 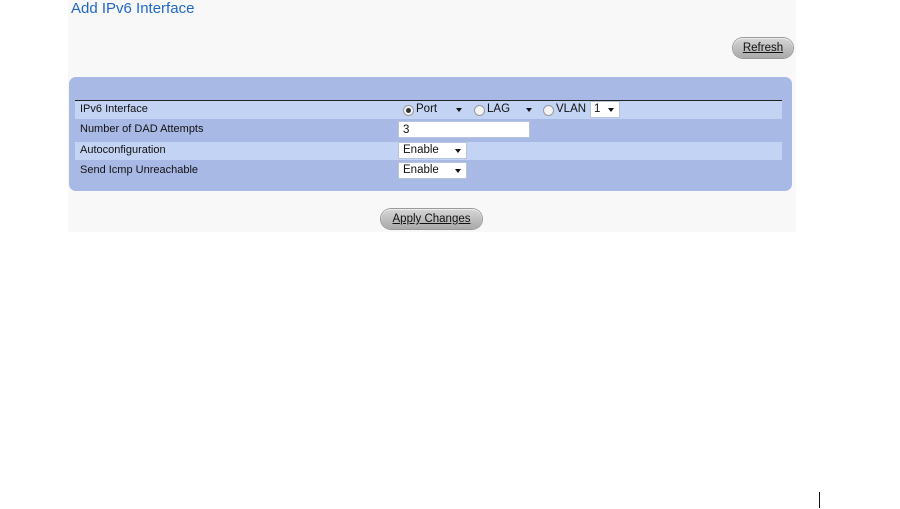 I want to click on vlan-select: 1, so click(x=605, y=109).